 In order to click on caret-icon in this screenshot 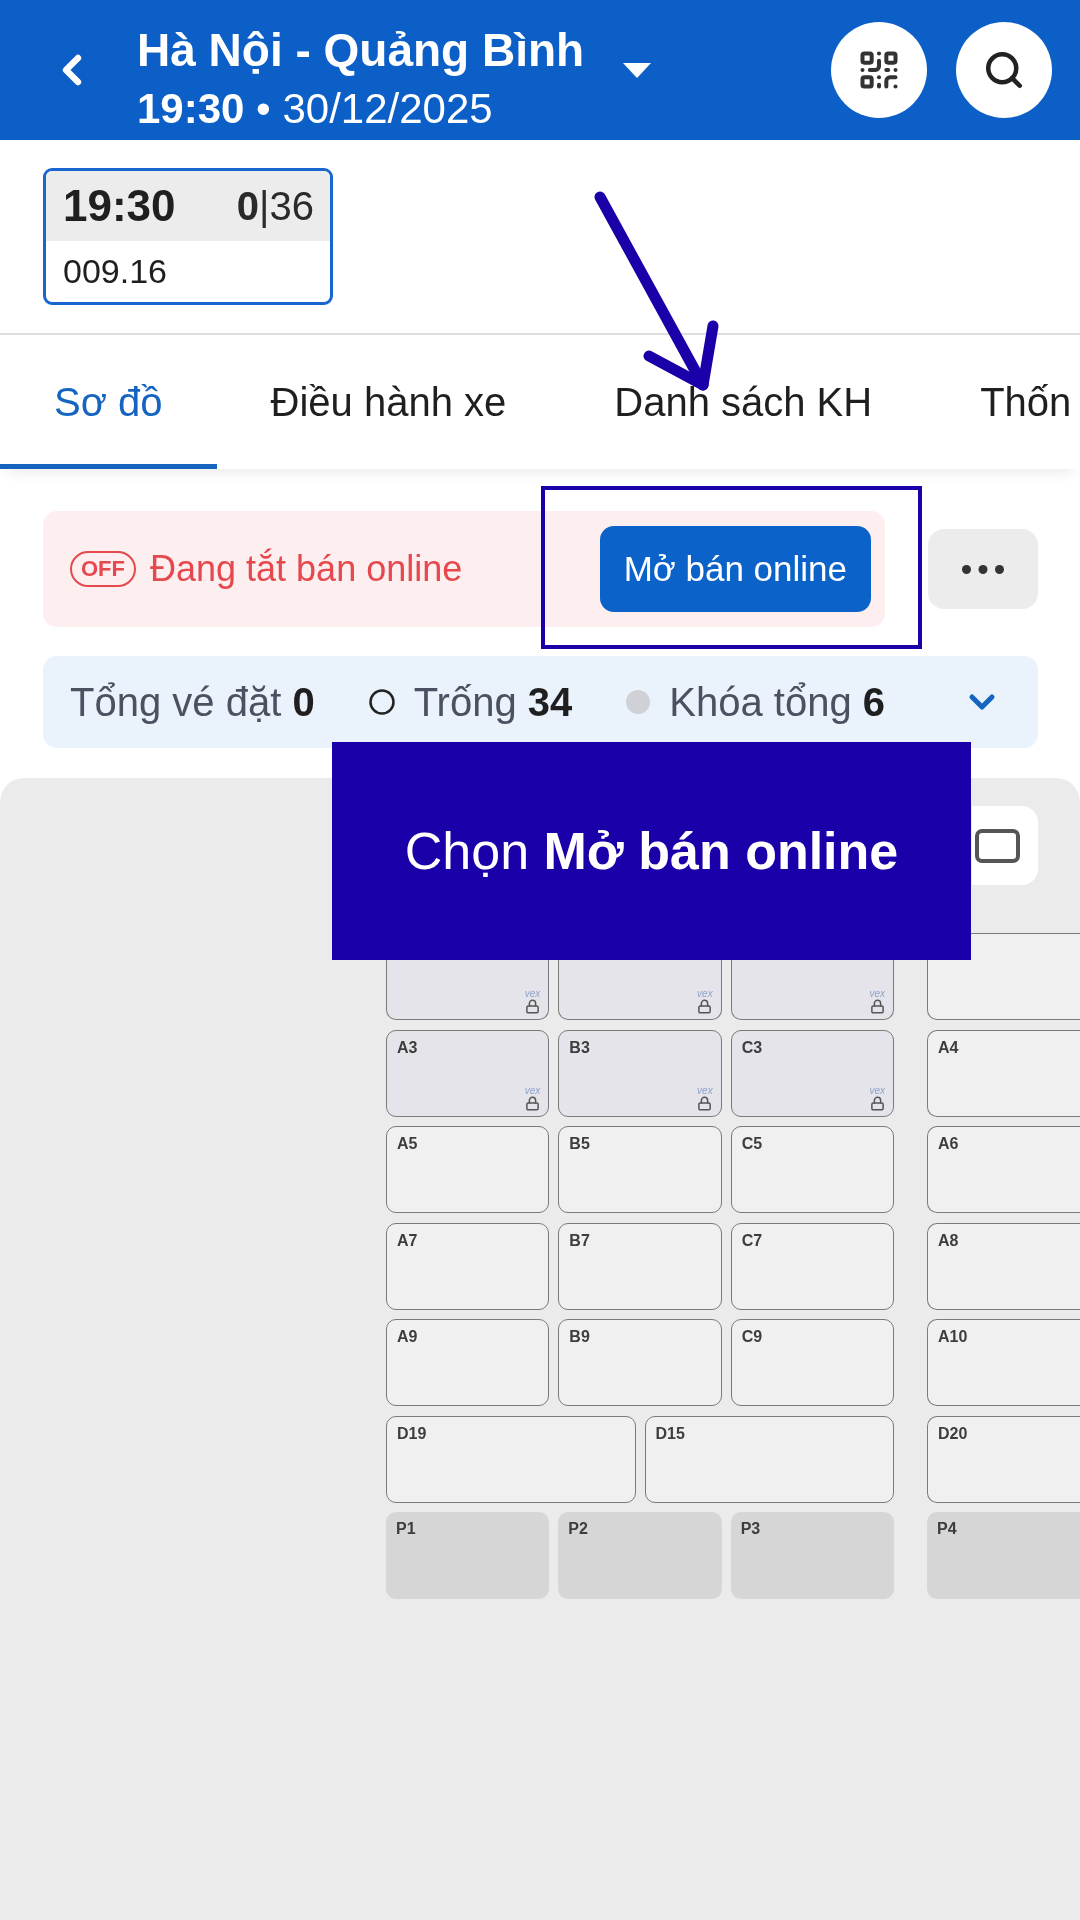, I will do `click(637, 70)`.